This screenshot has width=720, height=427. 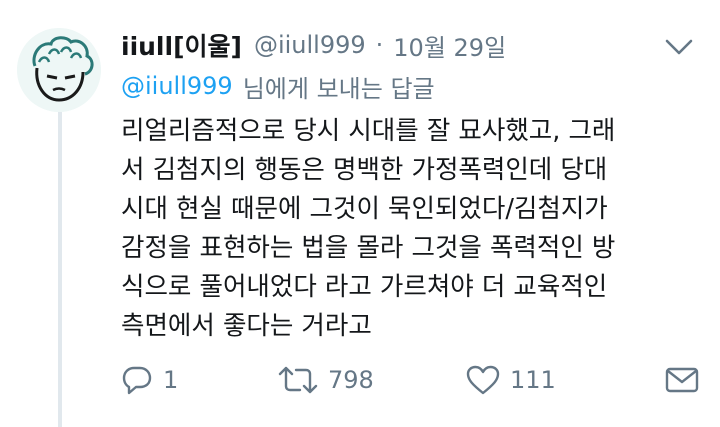 I want to click on tweet-header: iiull[이울] @iiull999 · 10월 29일, so click(x=313, y=45).